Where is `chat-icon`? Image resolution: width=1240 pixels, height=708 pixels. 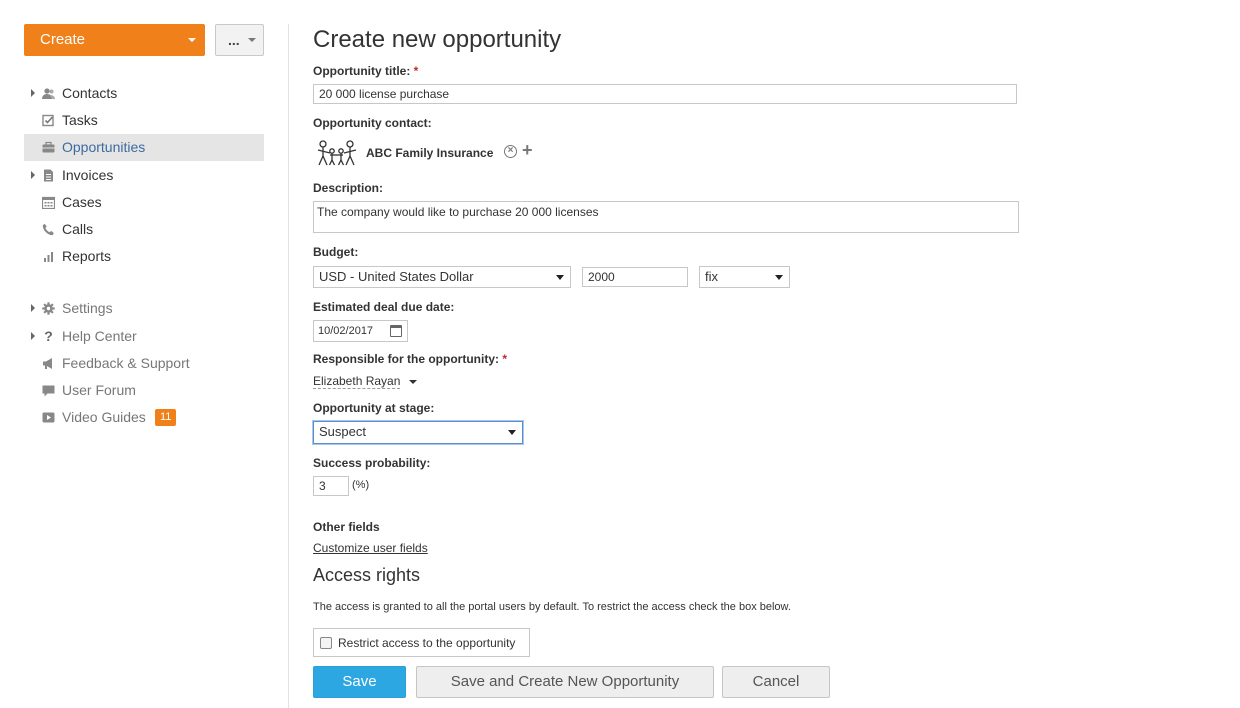 chat-icon is located at coordinates (48, 391).